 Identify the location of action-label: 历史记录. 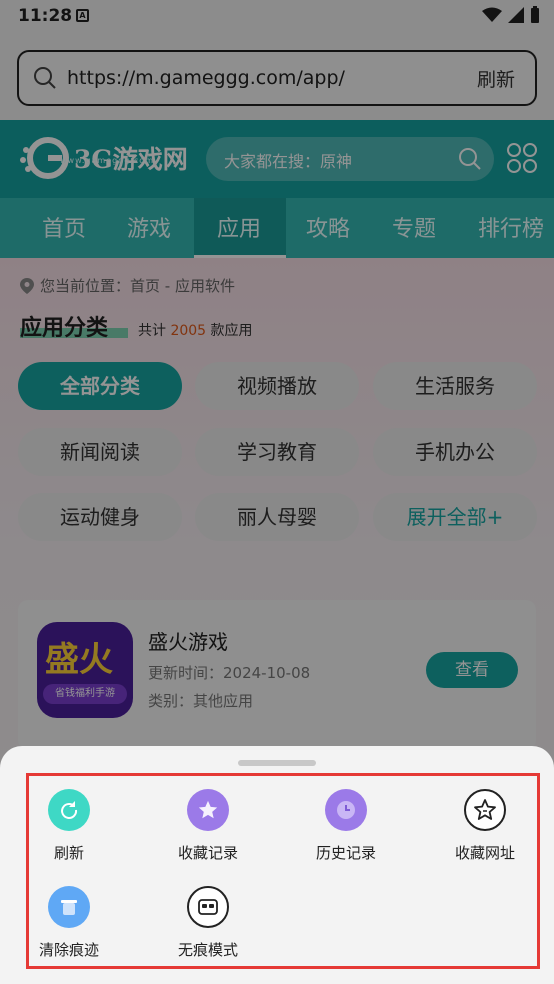
(345, 853).